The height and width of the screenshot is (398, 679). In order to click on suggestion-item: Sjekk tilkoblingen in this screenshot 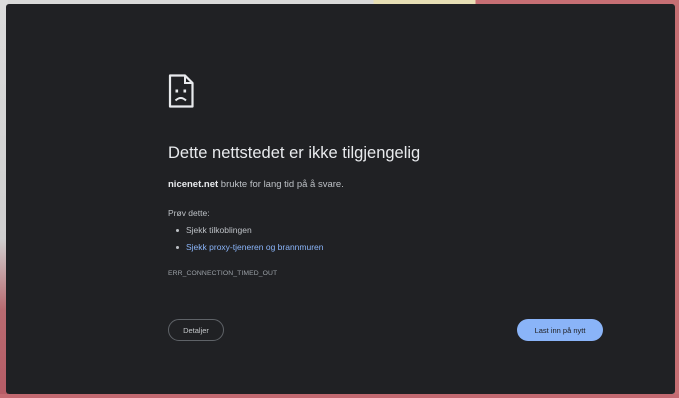, I will do `click(250, 230)`.